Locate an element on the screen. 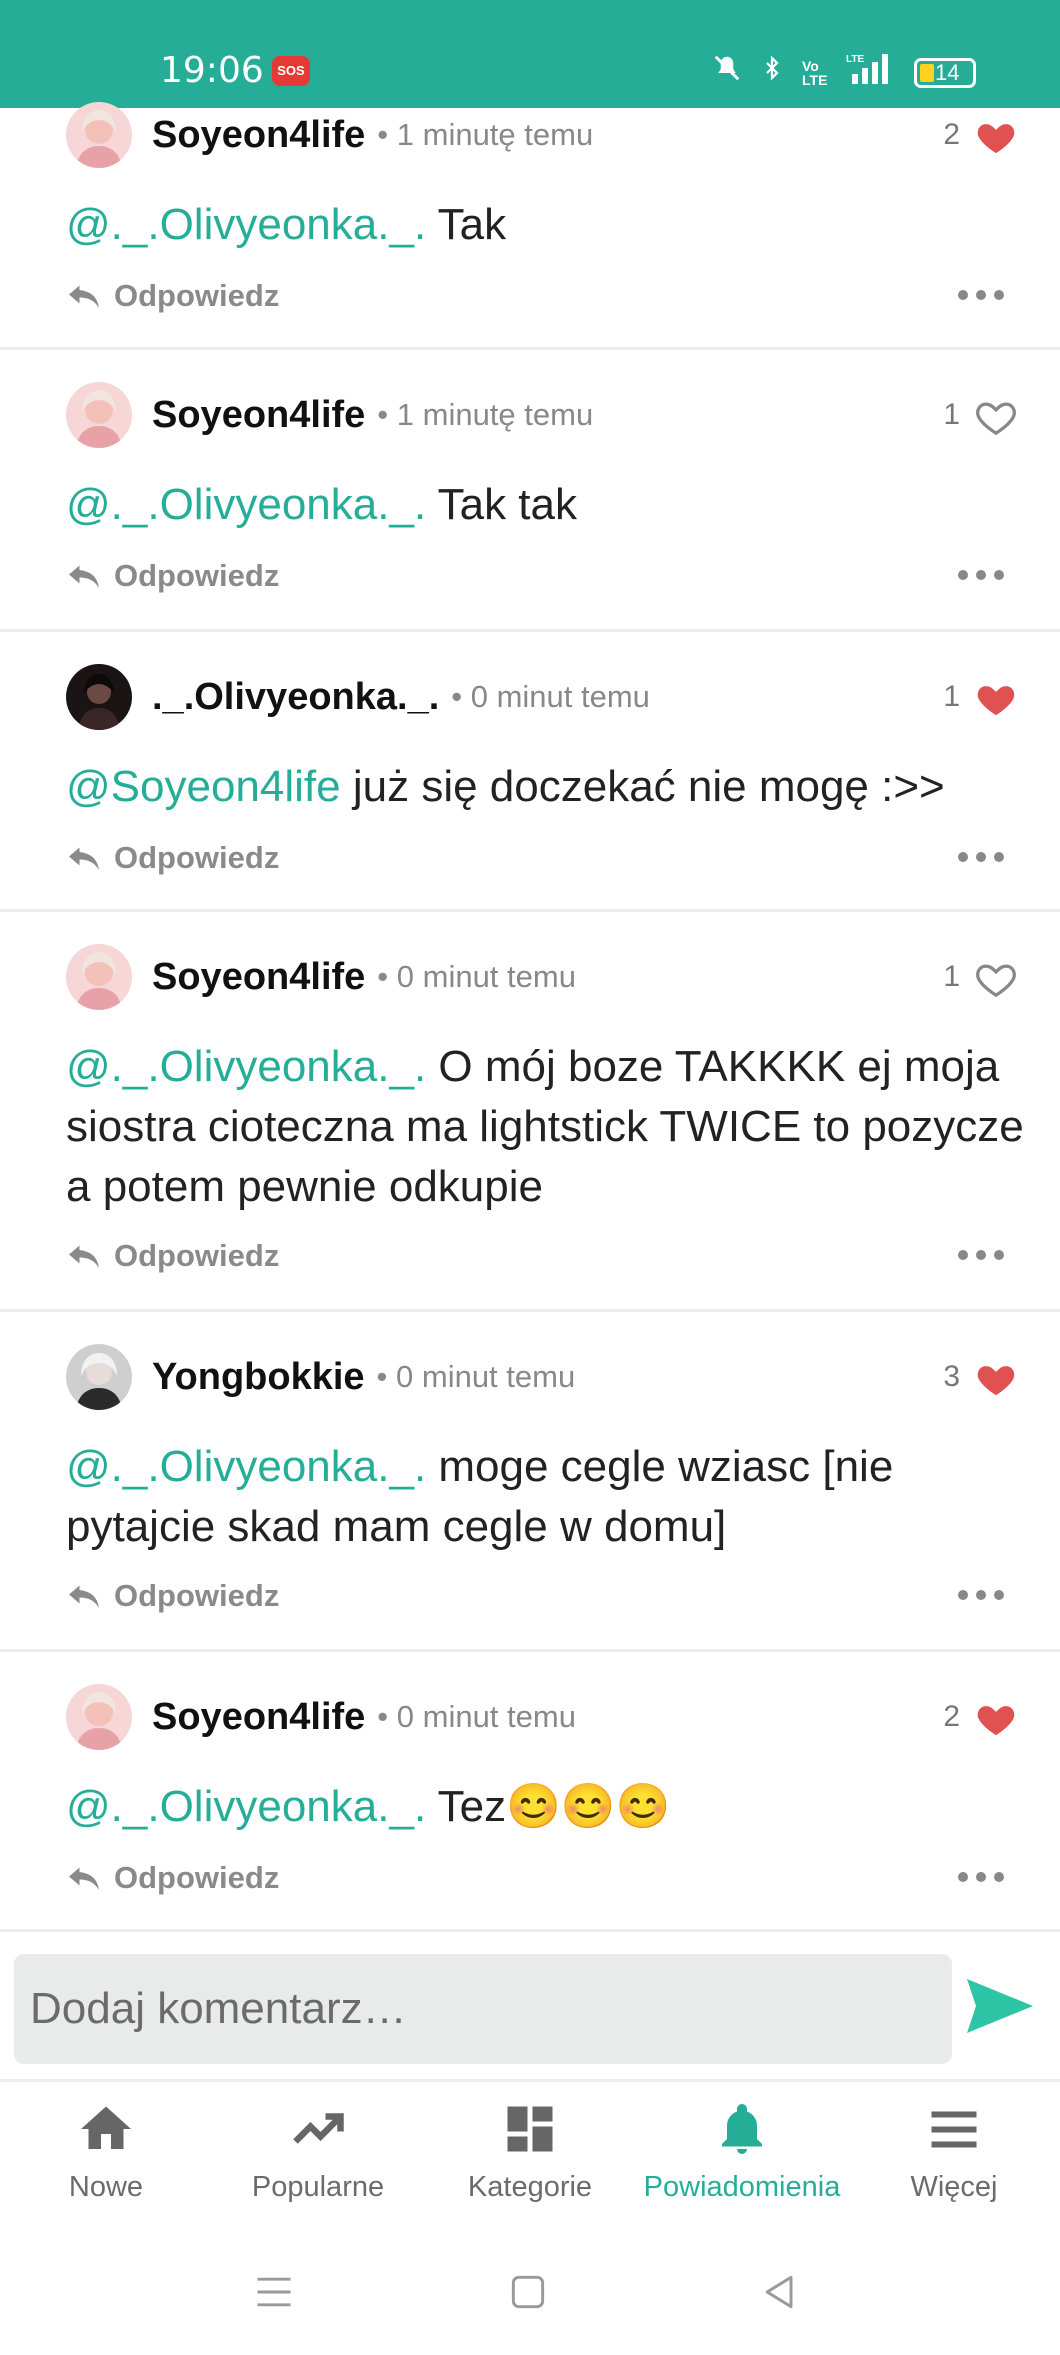  comment-header: ._.Olivyeonka._. • 0 minut temu is located at coordinates (358, 697).